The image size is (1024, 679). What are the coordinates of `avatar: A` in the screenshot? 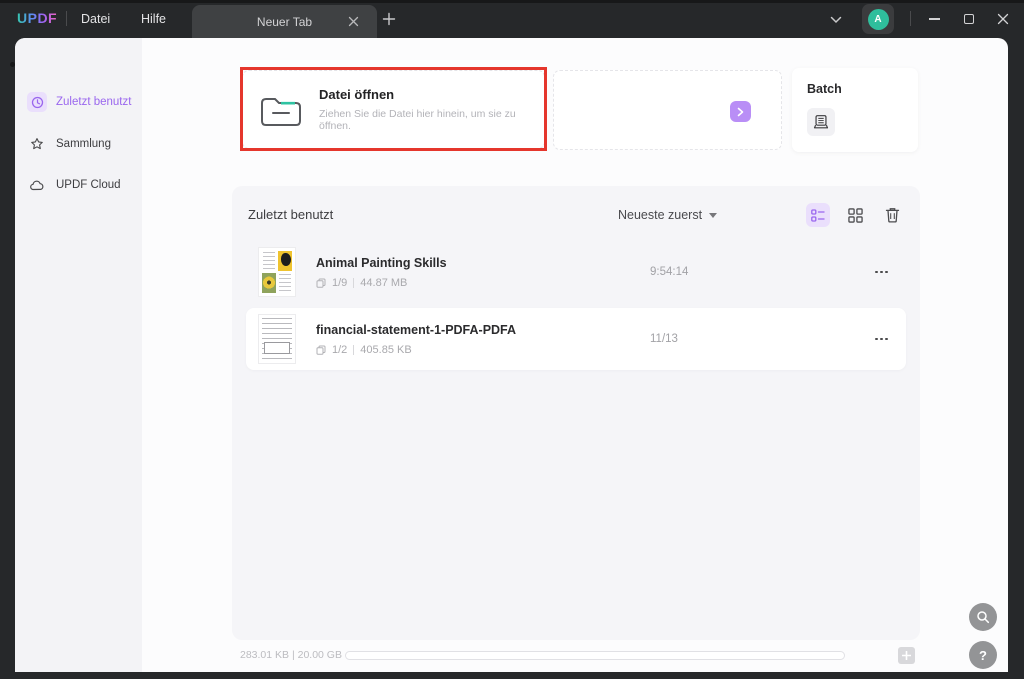 It's located at (878, 19).